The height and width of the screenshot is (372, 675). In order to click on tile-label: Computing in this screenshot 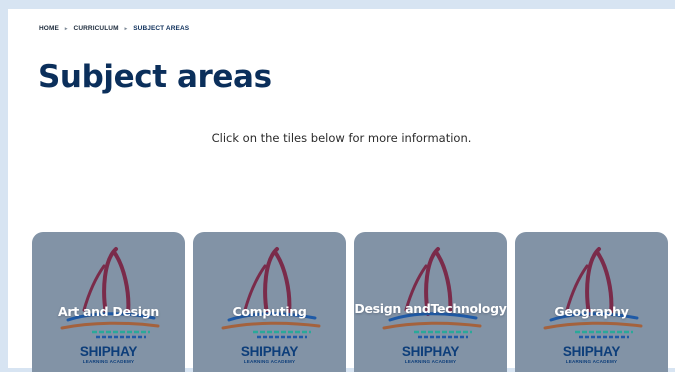, I will do `click(269, 311)`.